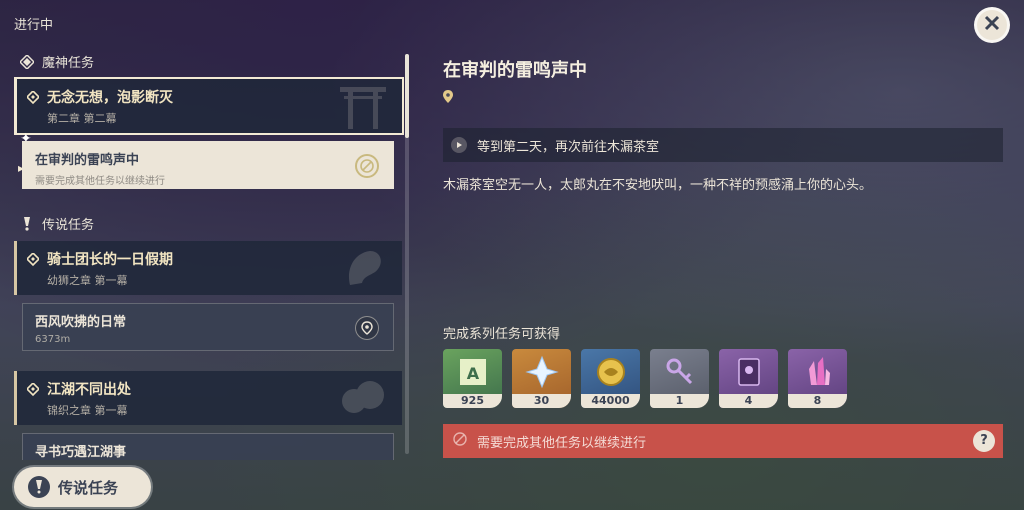 This screenshot has height=510, width=1024. I want to click on primogem-icon, so click(541, 371).